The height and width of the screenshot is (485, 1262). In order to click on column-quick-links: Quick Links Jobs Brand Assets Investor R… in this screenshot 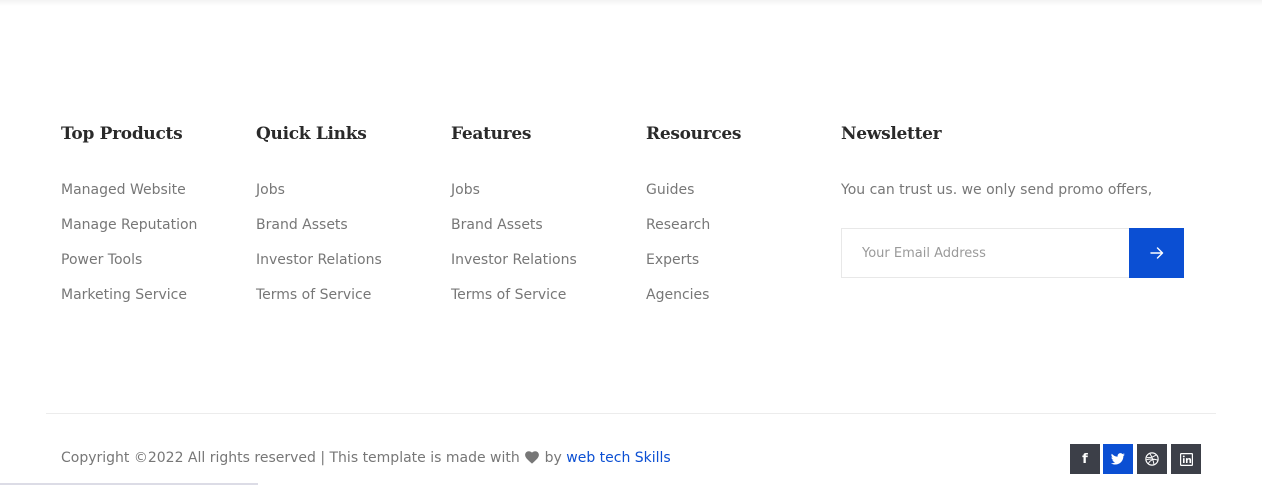, I will do `click(319, 212)`.